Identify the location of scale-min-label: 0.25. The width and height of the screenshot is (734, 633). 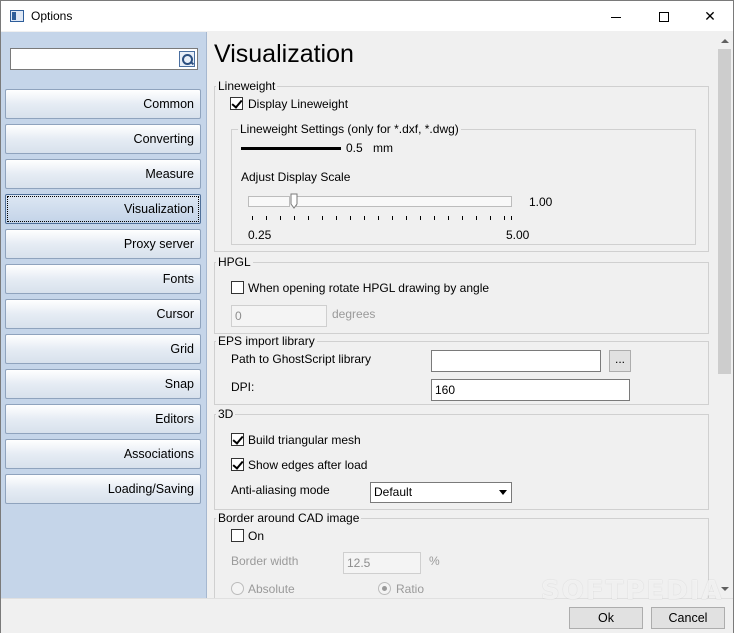
(260, 235).